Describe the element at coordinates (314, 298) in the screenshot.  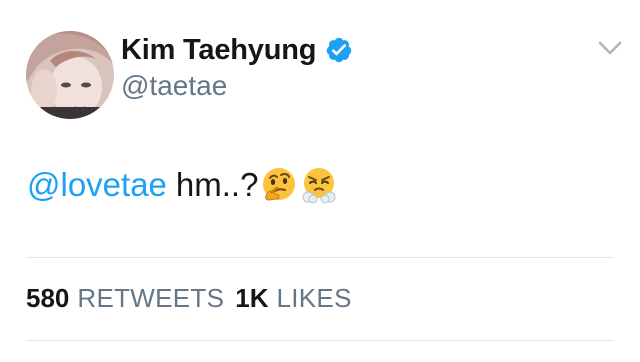
I see `likes-label: LIKES` at that location.